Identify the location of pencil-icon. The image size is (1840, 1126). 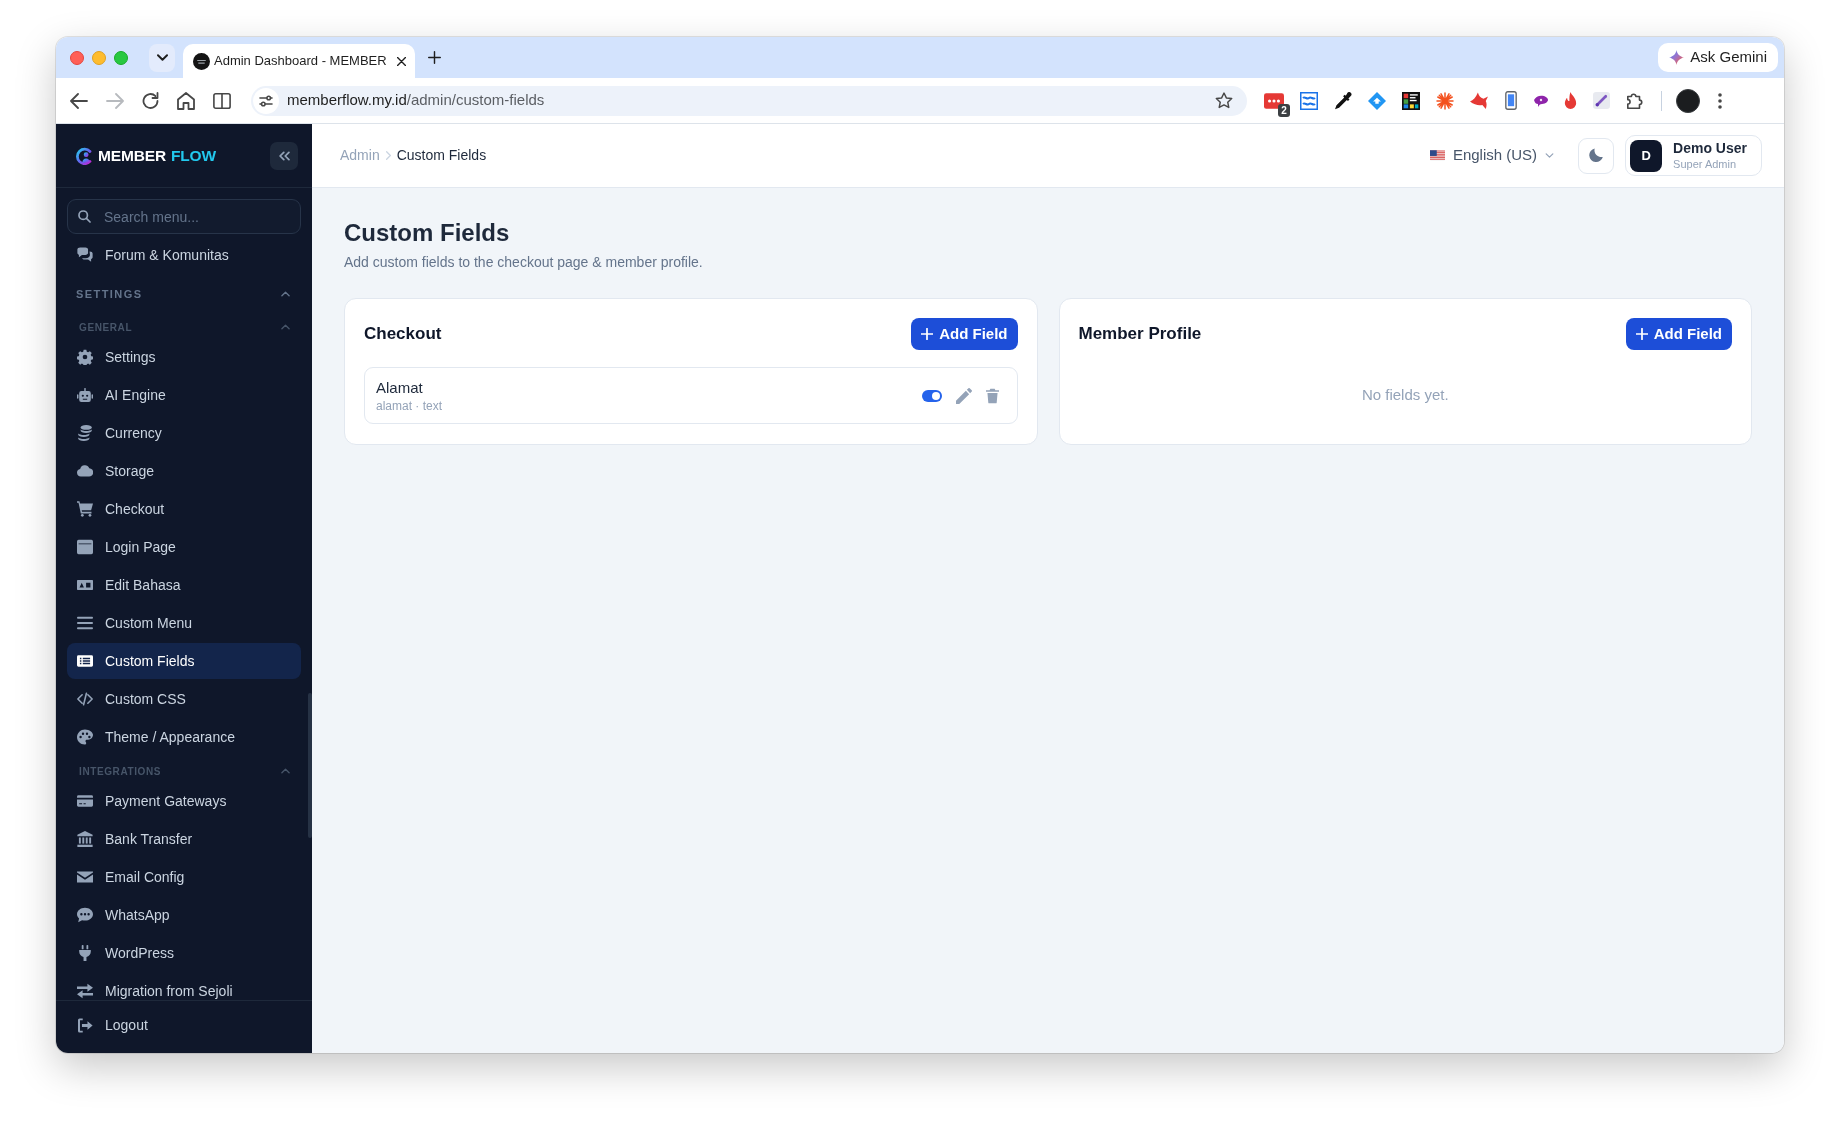
(963, 395).